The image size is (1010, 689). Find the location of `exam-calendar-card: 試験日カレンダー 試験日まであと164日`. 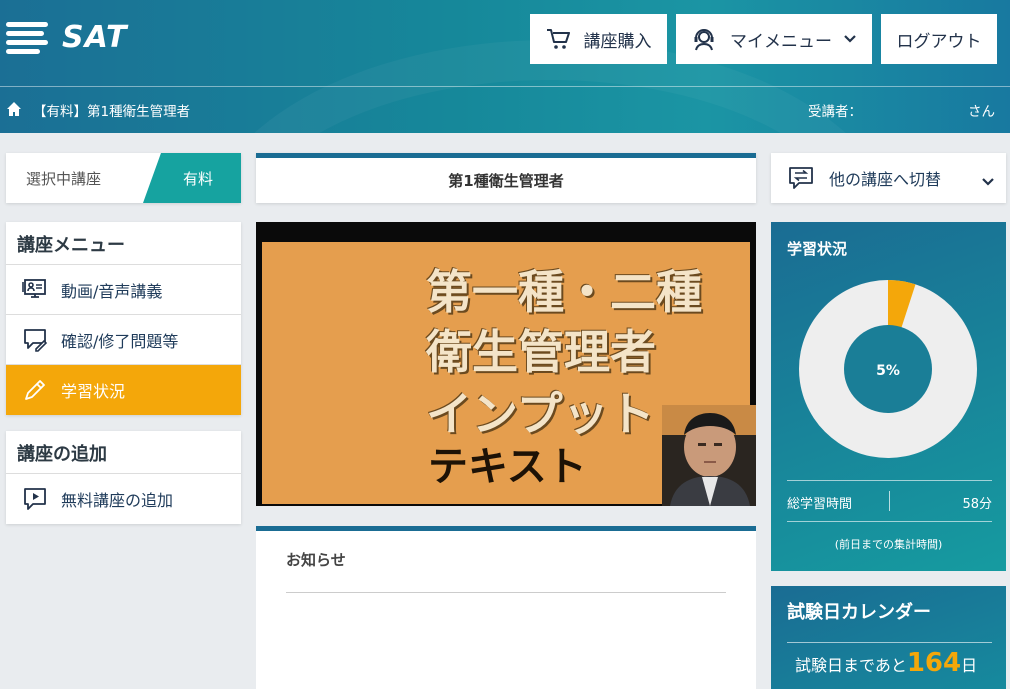

exam-calendar-card: 試験日カレンダー 試験日まであと164日 is located at coordinates (888, 637).